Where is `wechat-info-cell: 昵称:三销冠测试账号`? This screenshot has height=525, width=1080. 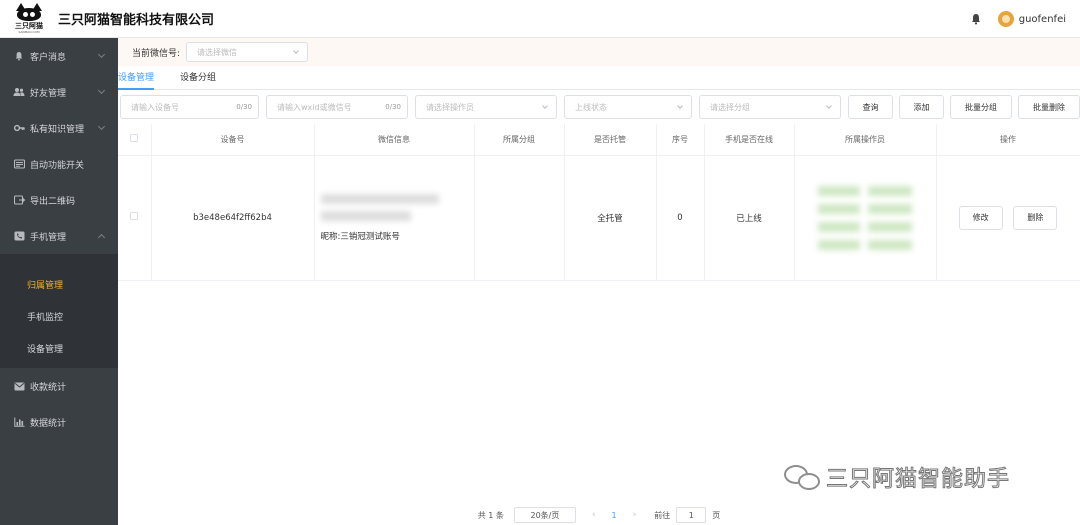
wechat-info-cell: 昵称:三销冠测试账号 is located at coordinates (394, 218).